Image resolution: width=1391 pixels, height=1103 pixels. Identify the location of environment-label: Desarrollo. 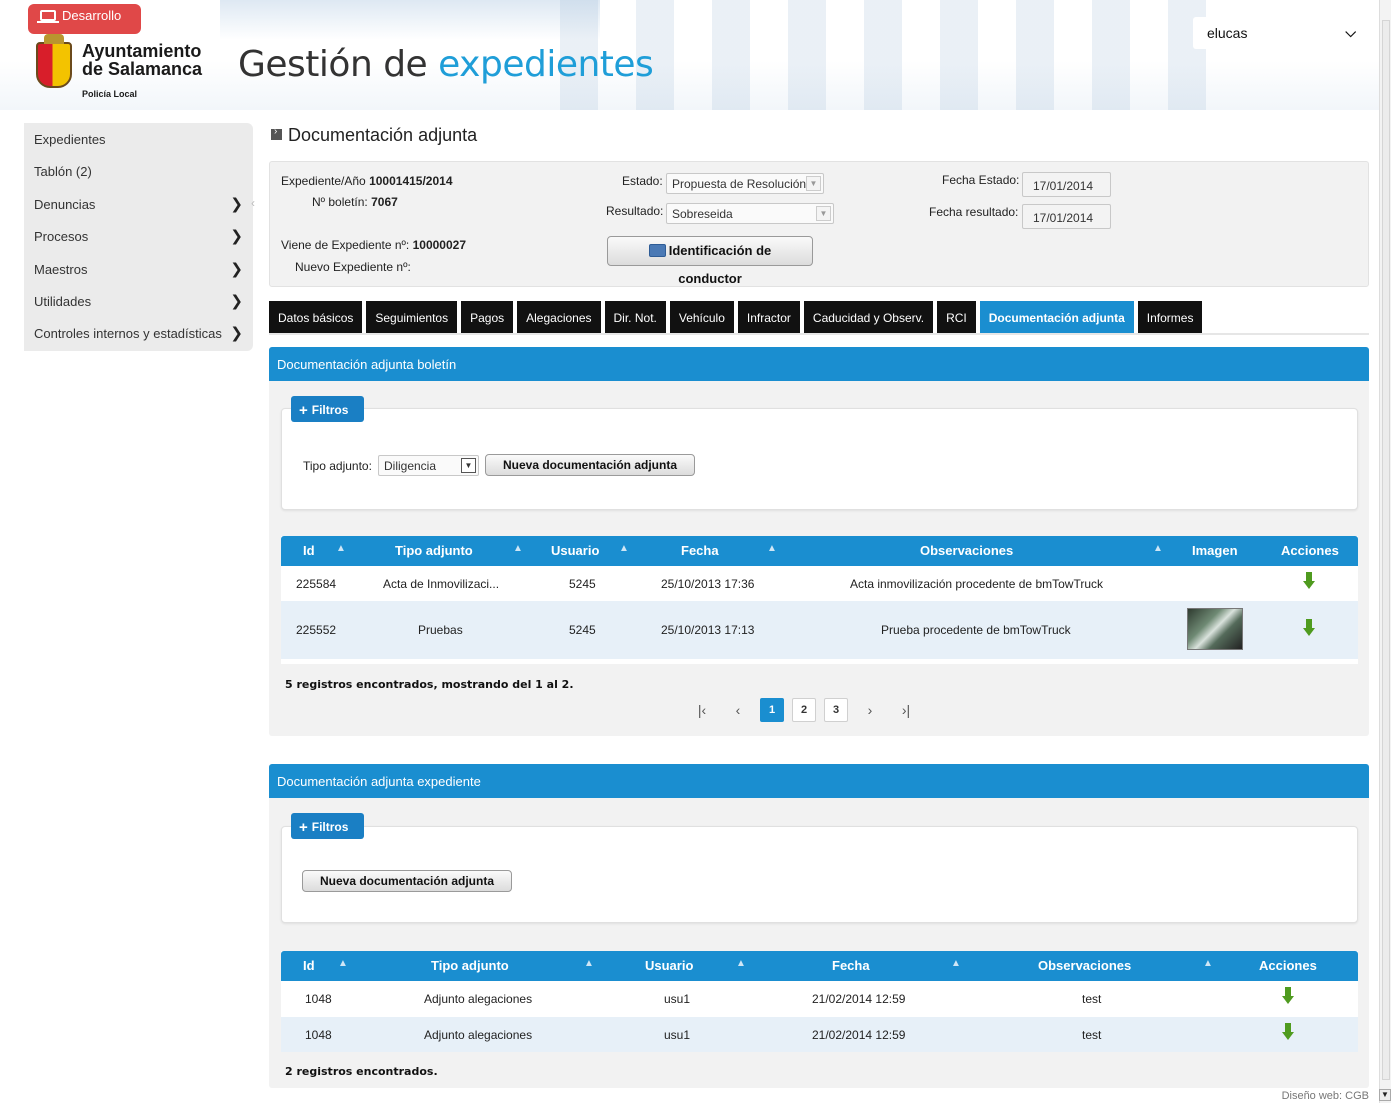
(92, 15).